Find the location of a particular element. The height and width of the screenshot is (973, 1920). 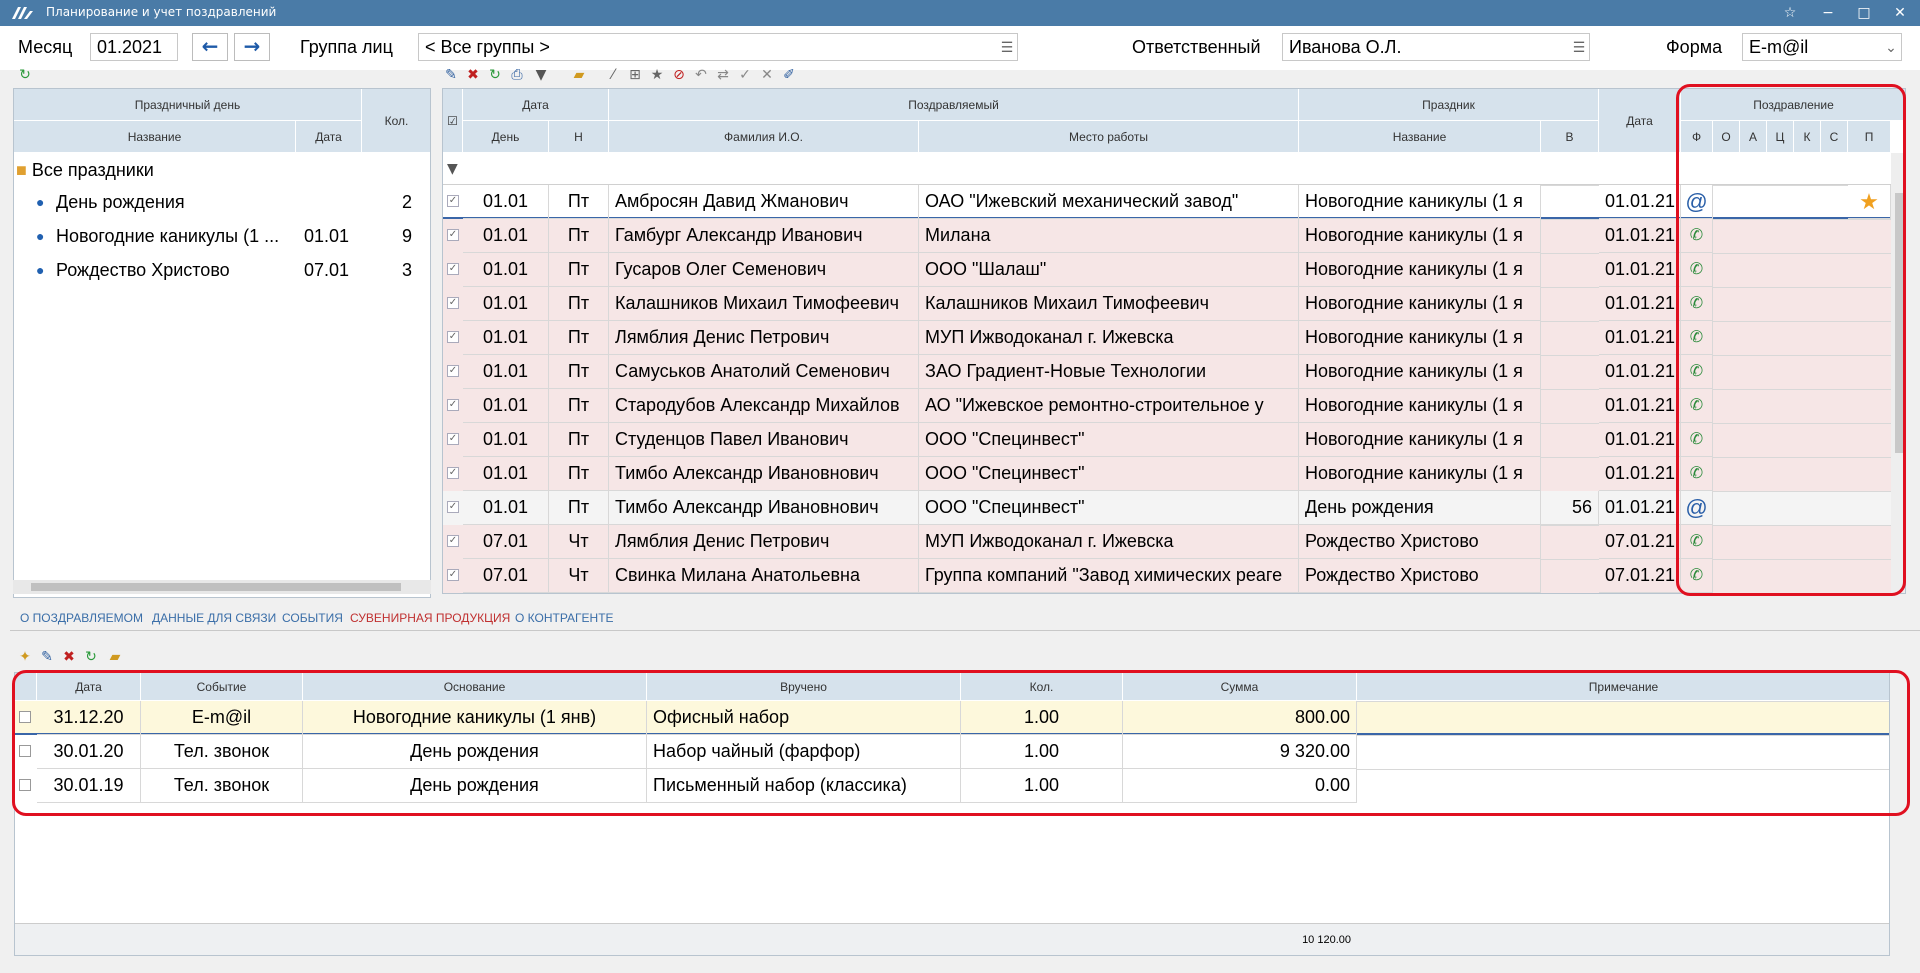

cell-hname: Новогодние каникулы (1 я is located at coordinates (1420, 304).